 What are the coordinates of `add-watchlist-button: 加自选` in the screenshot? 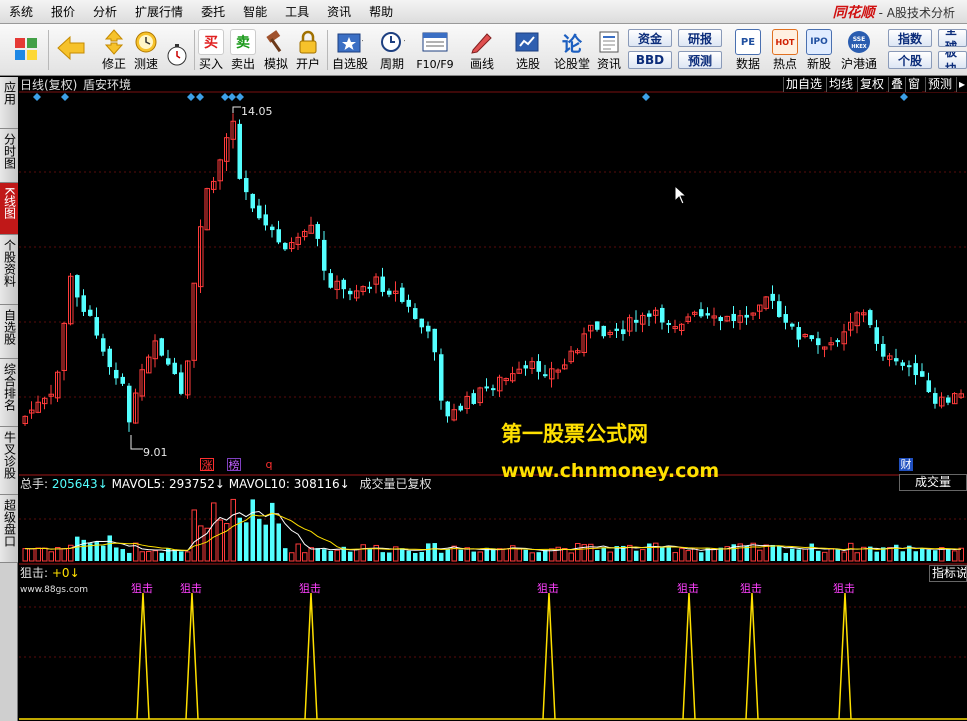 It's located at (804, 84).